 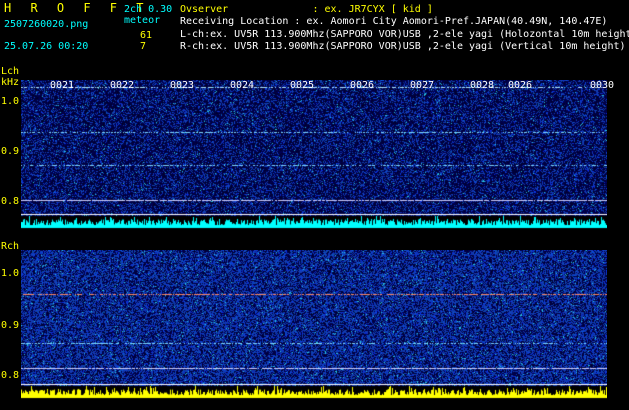 What do you see at coordinates (302, 85) in the screenshot?
I see `time-mark: 0025` at bounding box center [302, 85].